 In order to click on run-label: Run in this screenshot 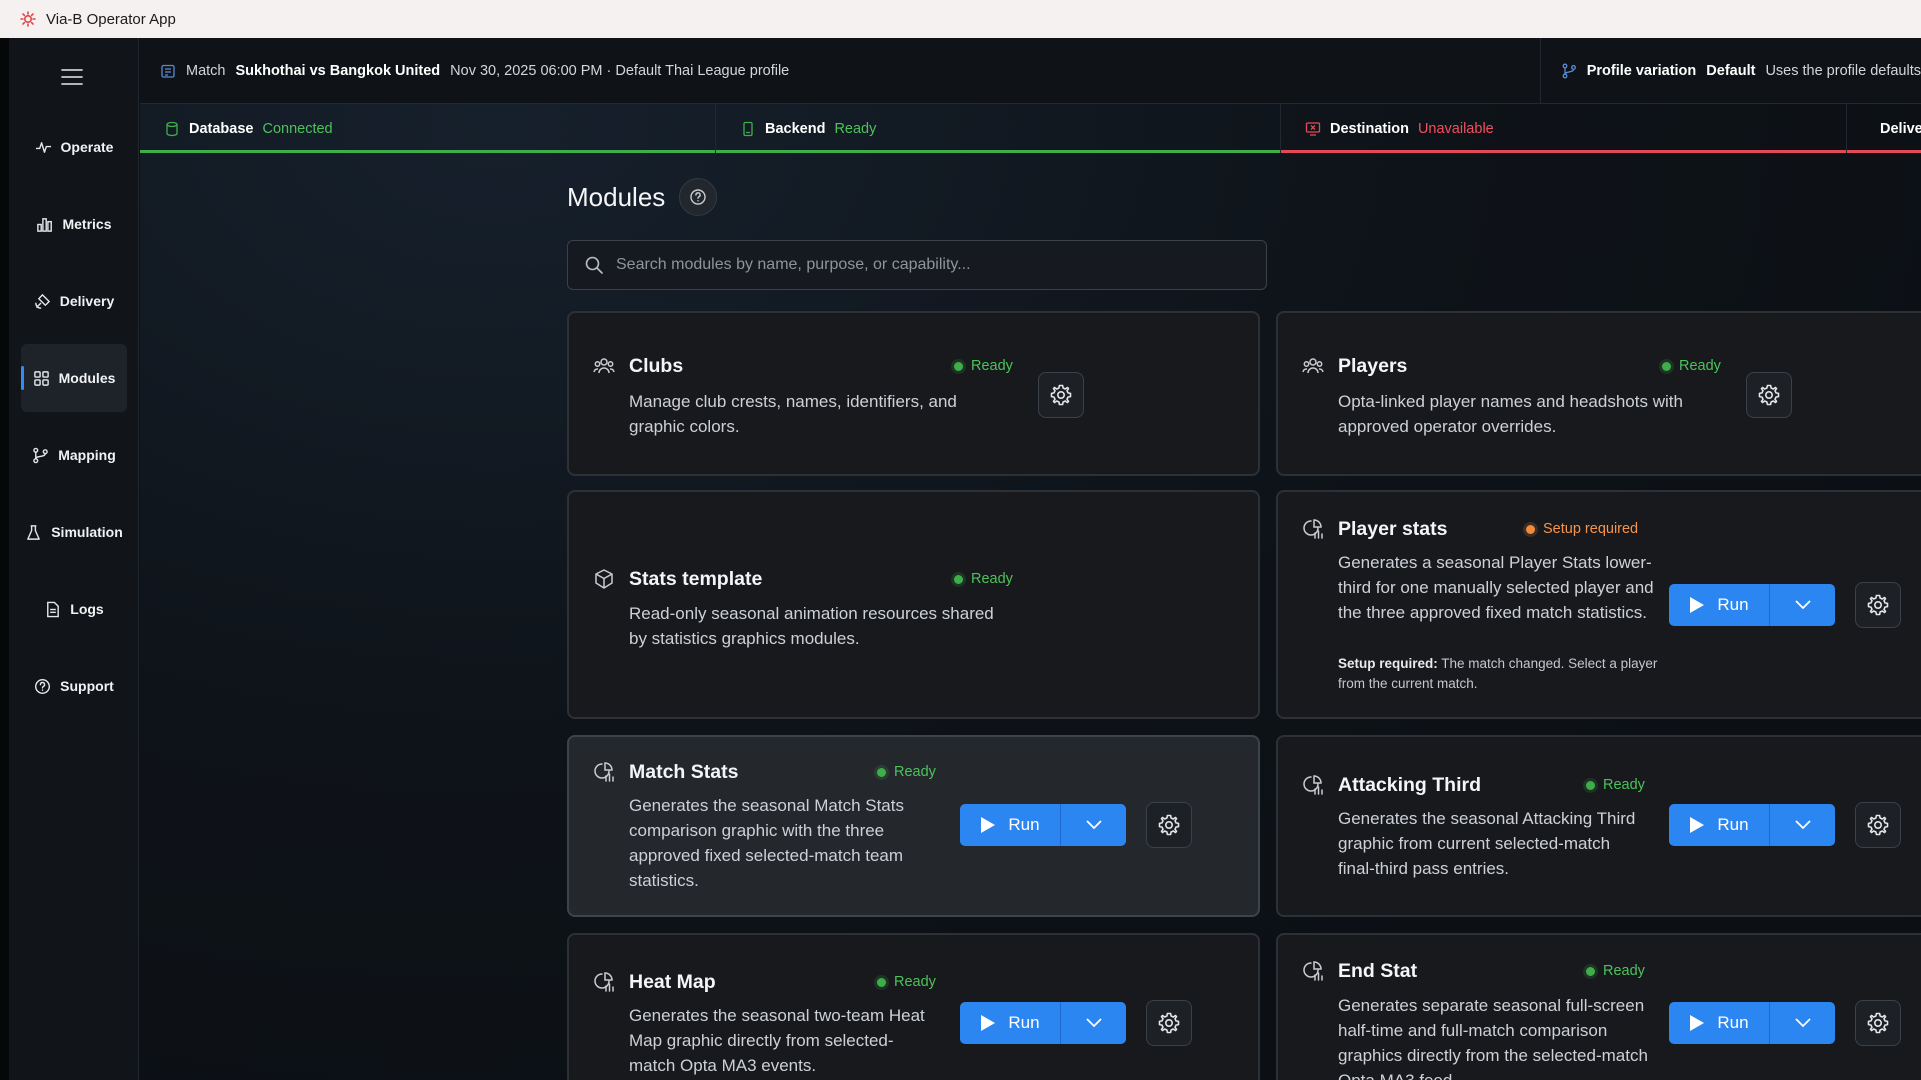, I will do `click(1733, 604)`.